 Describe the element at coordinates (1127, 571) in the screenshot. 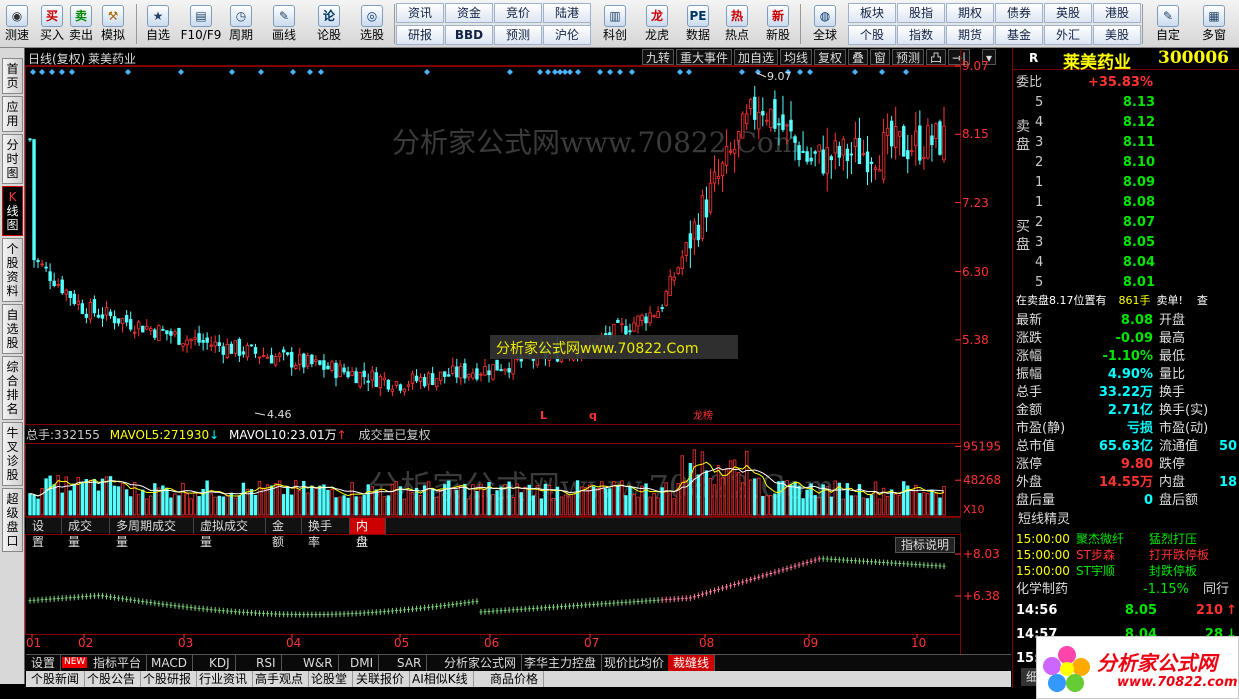

I see `short-line-row: 15:00:00 ST宇顺 封跌停板` at that location.